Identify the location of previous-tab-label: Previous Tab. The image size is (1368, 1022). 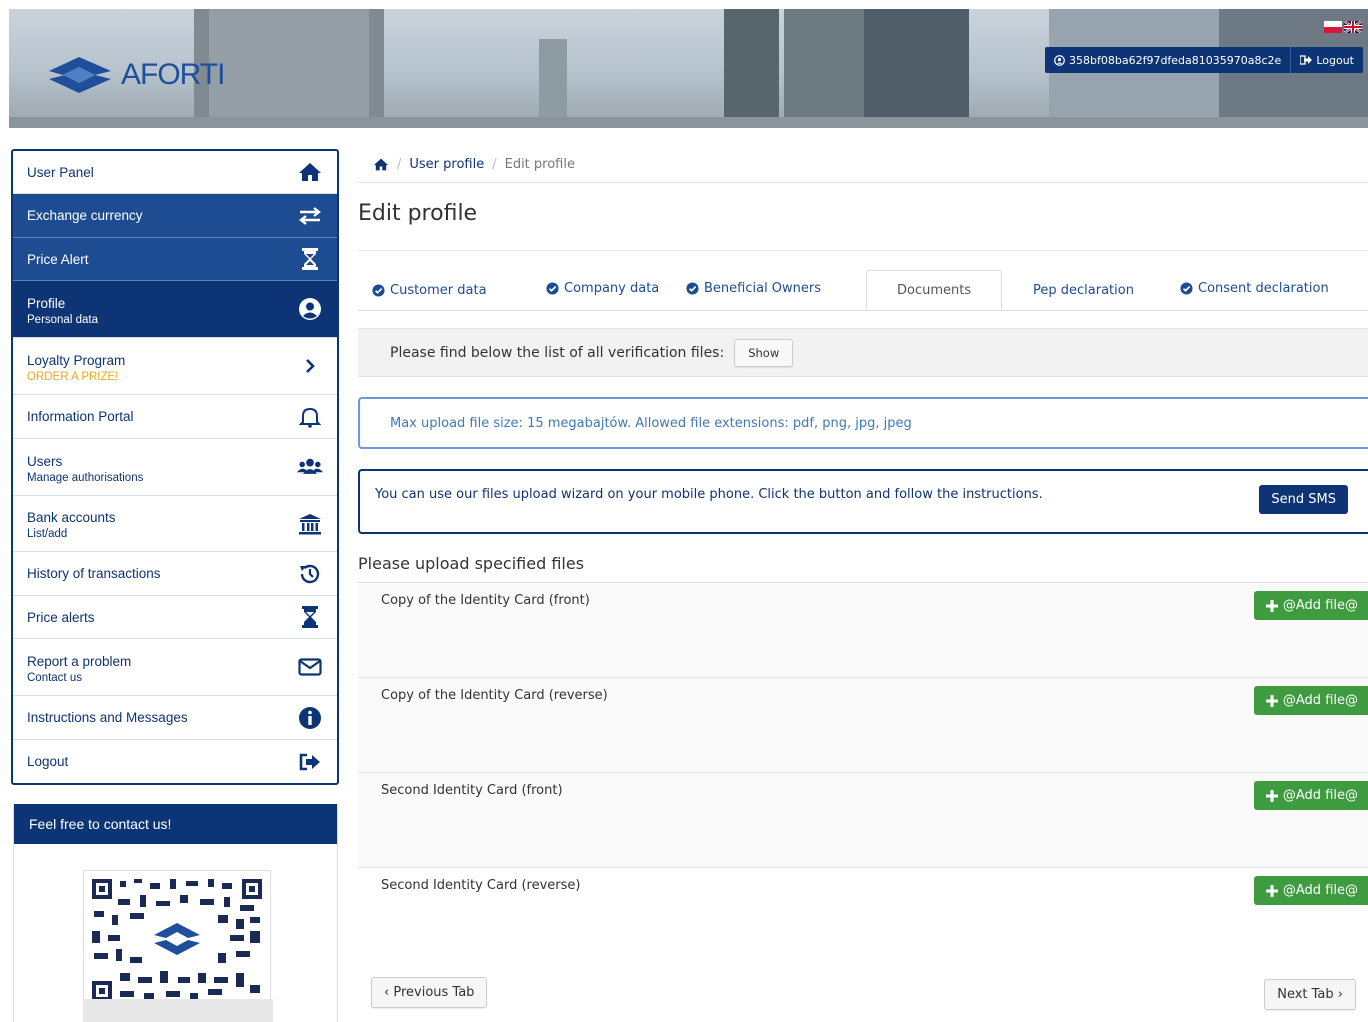
(434, 992).